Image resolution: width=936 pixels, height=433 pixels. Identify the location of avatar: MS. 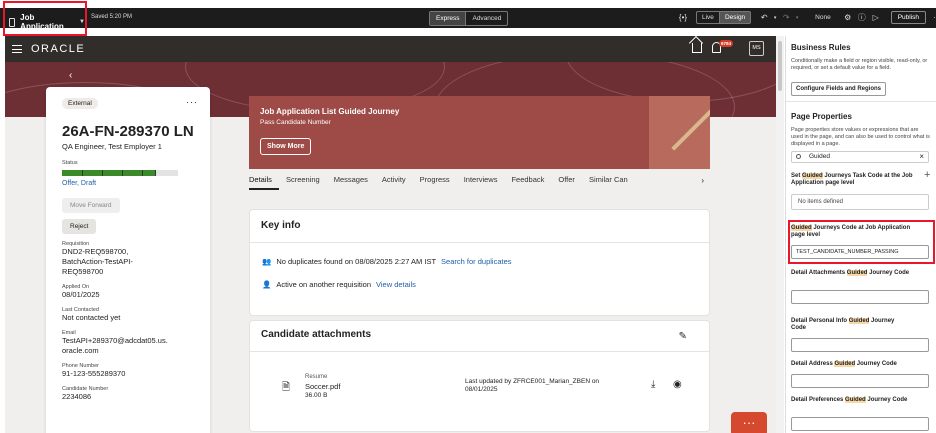
(756, 48).